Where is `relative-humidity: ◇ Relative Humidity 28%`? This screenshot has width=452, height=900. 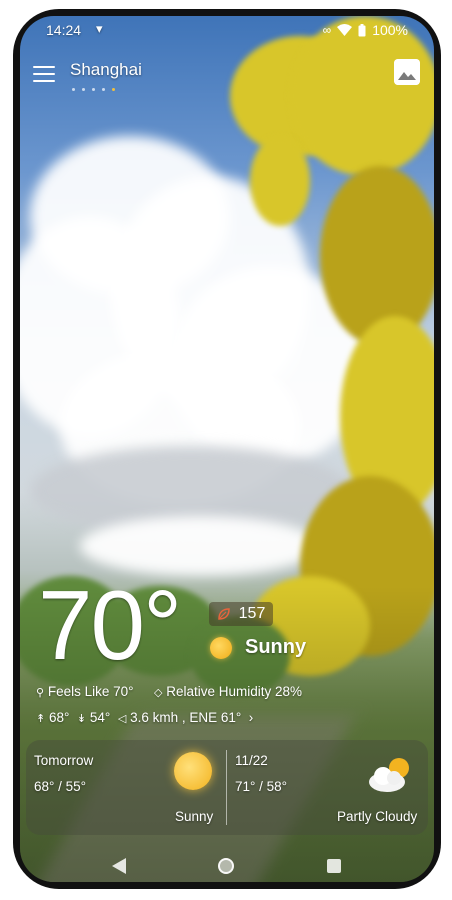 relative-humidity: ◇ Relative Humidity 28% is located at coordinates (228, 691).